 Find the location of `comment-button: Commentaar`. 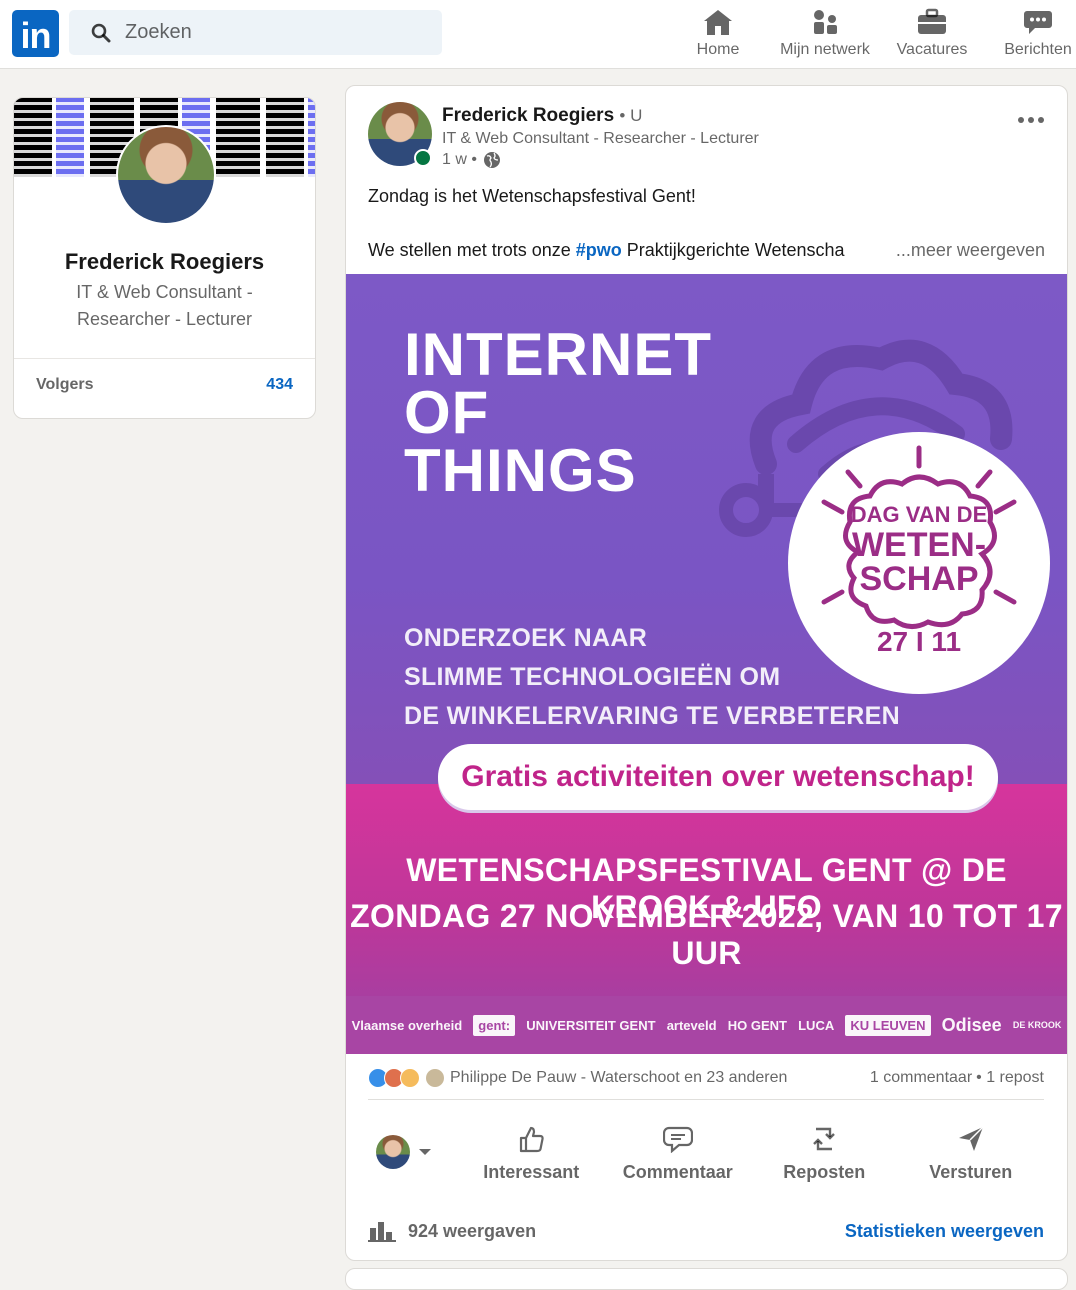

comment-button: Commentaar is located at coordinates (678, 1152).